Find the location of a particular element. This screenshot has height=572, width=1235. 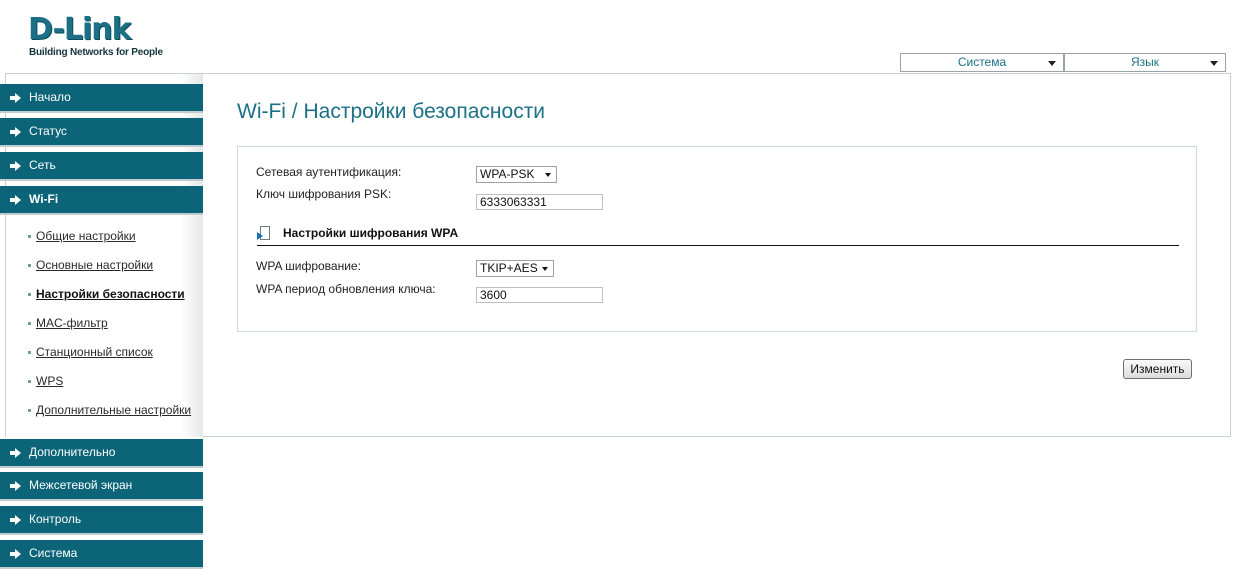

nav-item-label: Статус is located at coordinates (48, 131).